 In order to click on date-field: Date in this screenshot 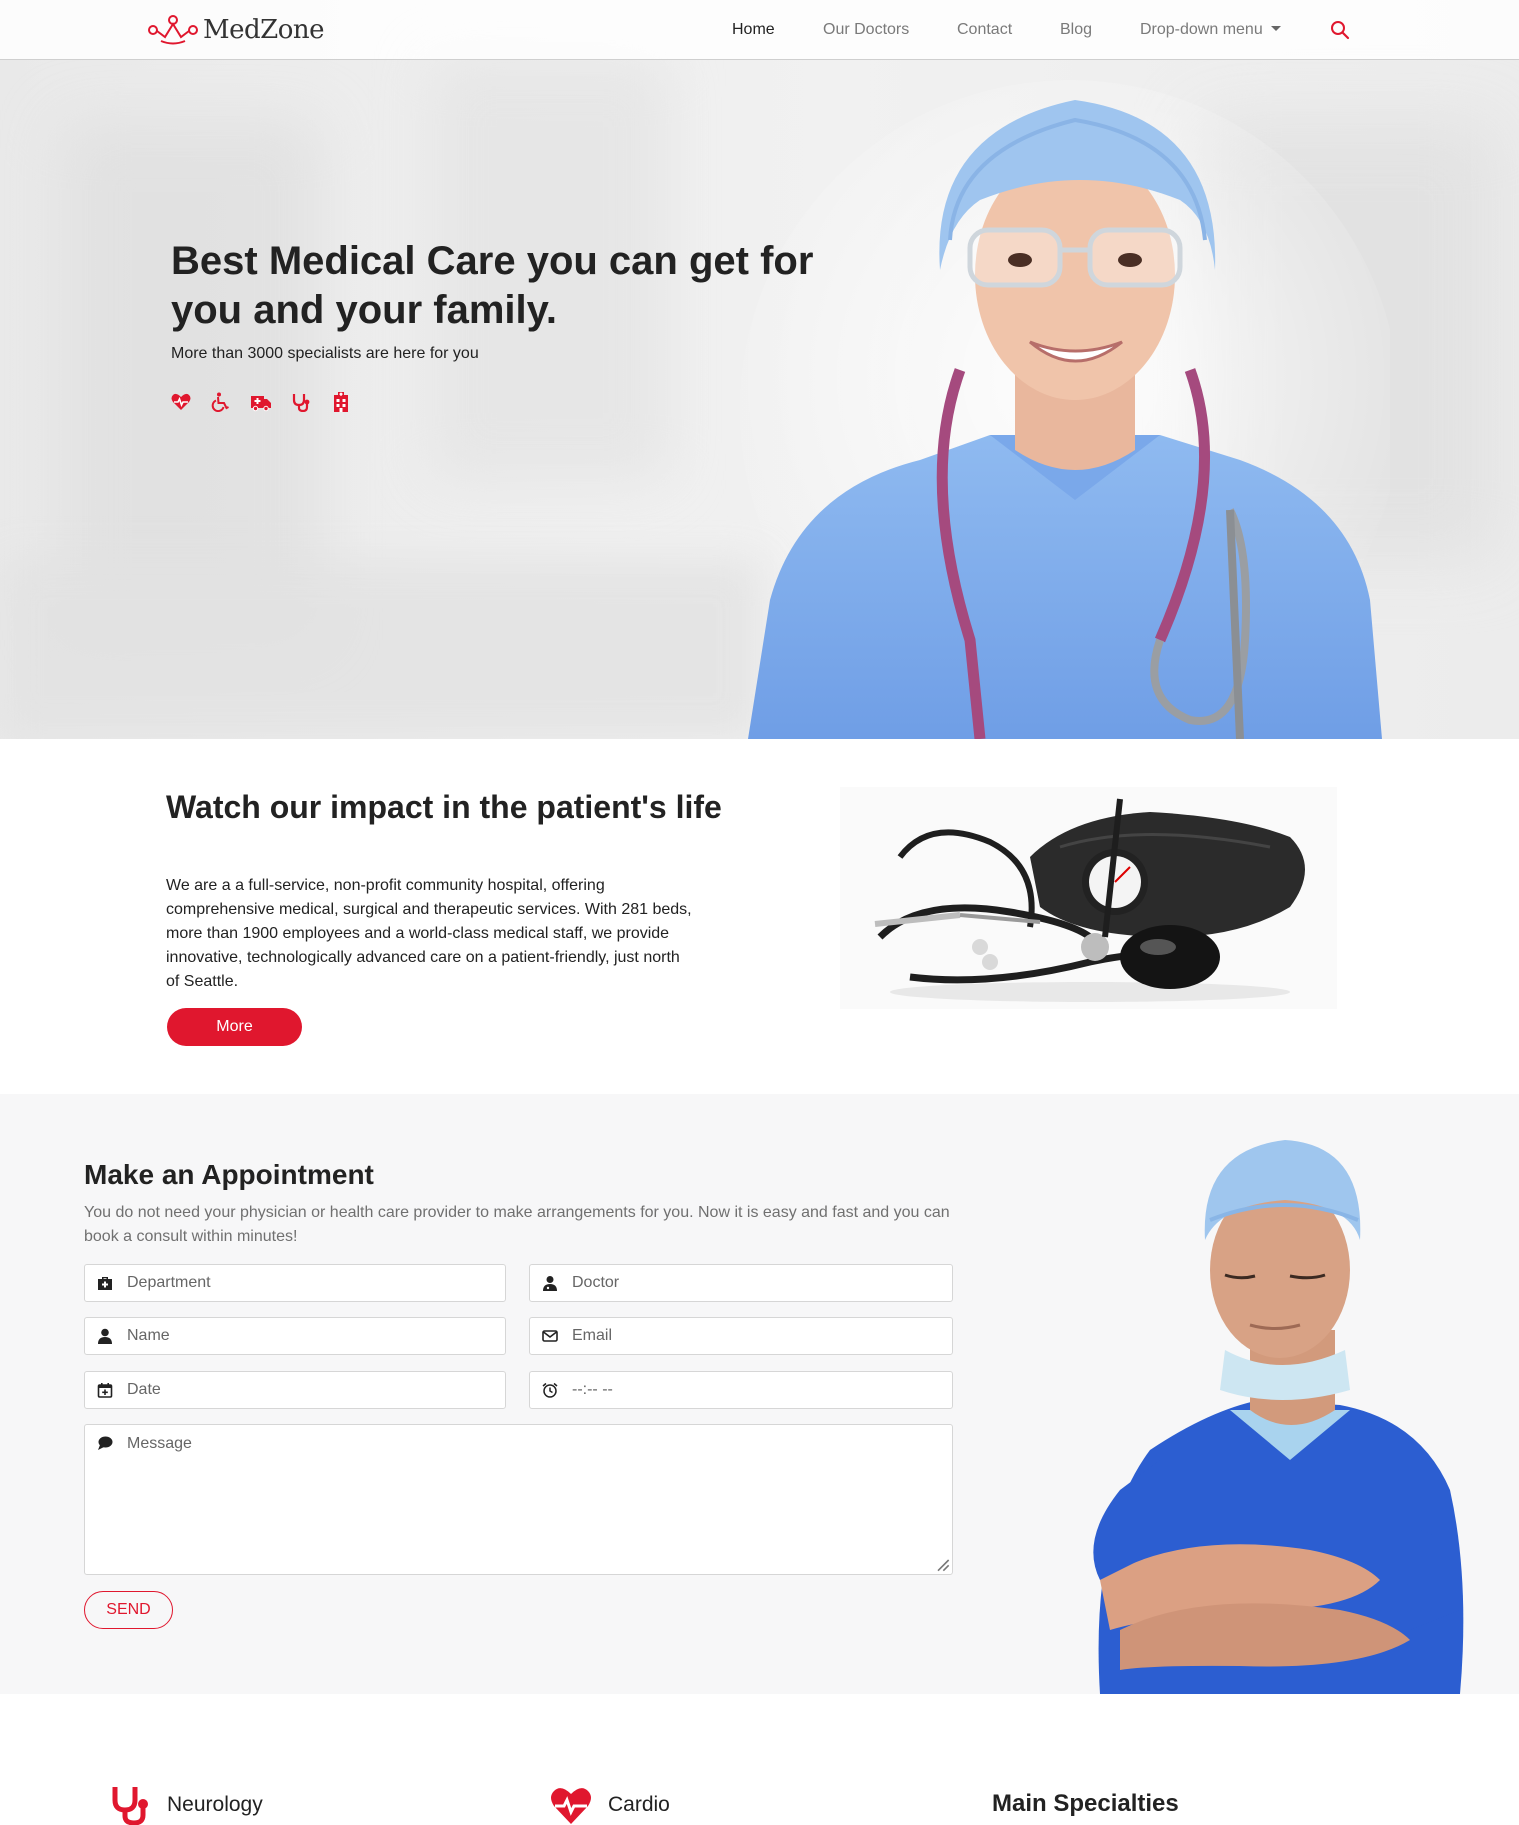, I will do `click(295, 1390)`.